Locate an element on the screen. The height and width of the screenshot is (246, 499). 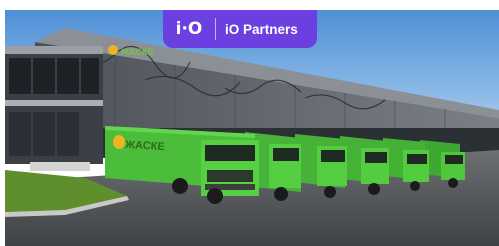
trailer-brand-text: ЖАСКЕ is located at coordinates (144, 146).